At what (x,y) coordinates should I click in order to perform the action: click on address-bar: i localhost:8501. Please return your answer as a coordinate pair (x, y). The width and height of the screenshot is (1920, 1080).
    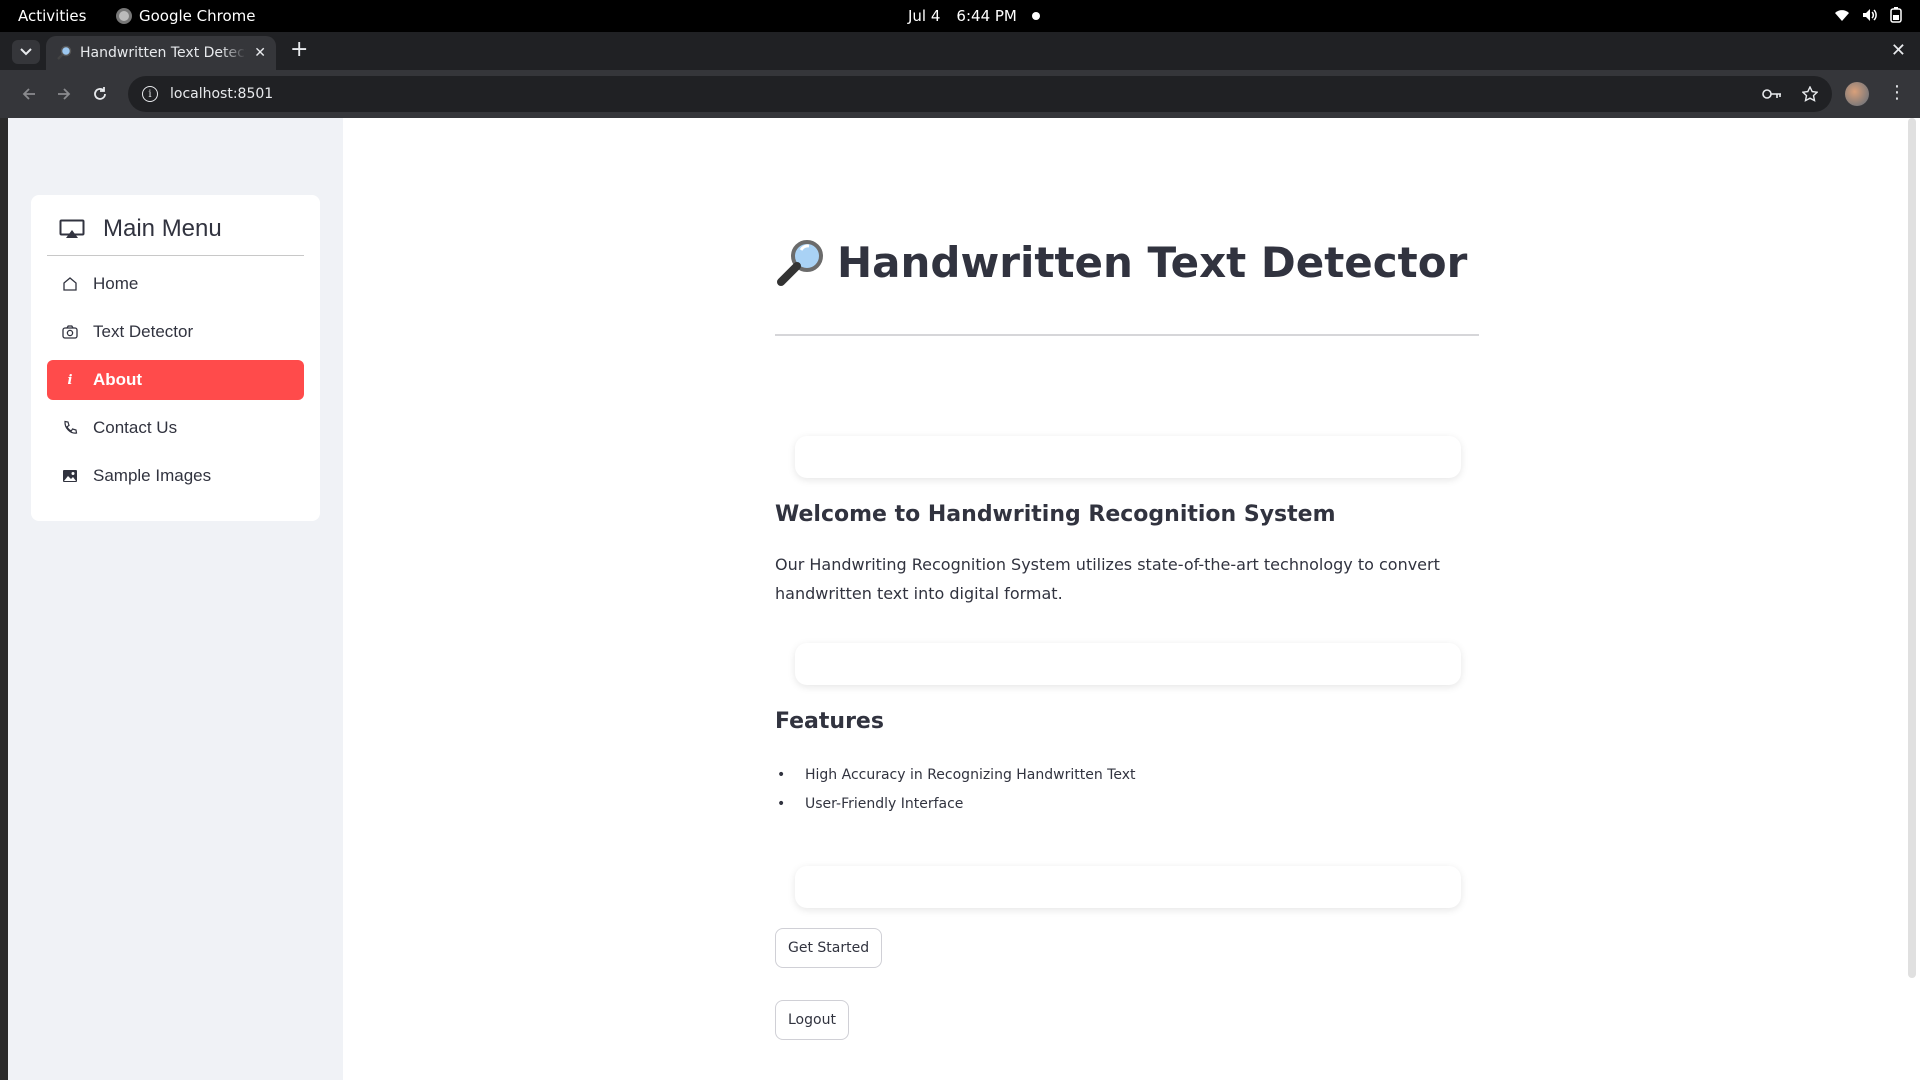
    Looking at the image, I should click on (980, 94).